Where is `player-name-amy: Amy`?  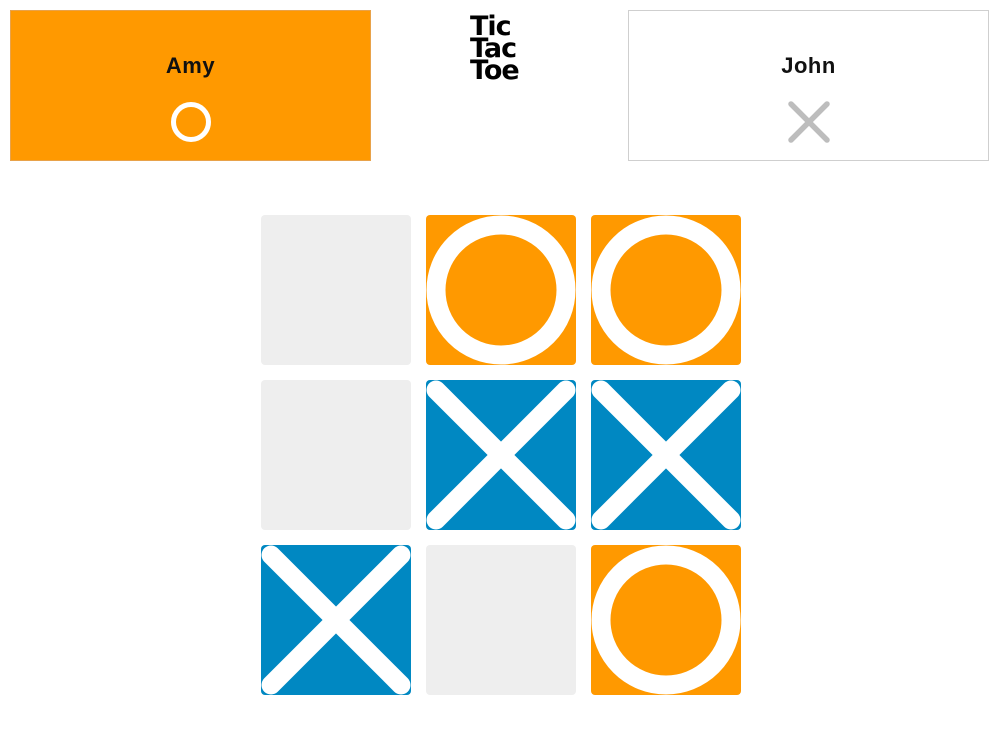 player-name-amy: Amy is located at coordinates (190, 65).